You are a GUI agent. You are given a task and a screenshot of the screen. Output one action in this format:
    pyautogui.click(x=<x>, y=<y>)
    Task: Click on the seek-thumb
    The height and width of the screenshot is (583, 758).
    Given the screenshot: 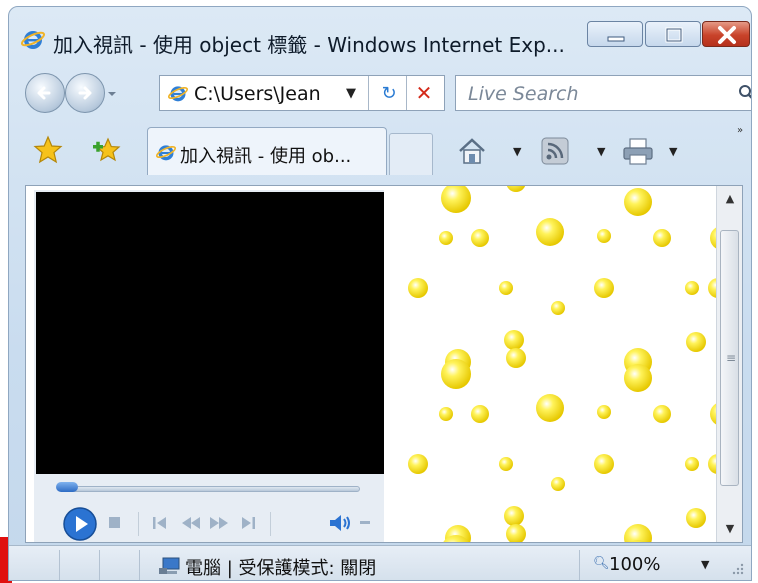 What is the action you would take?
    pyautogui.click(x=67, y=487)
    